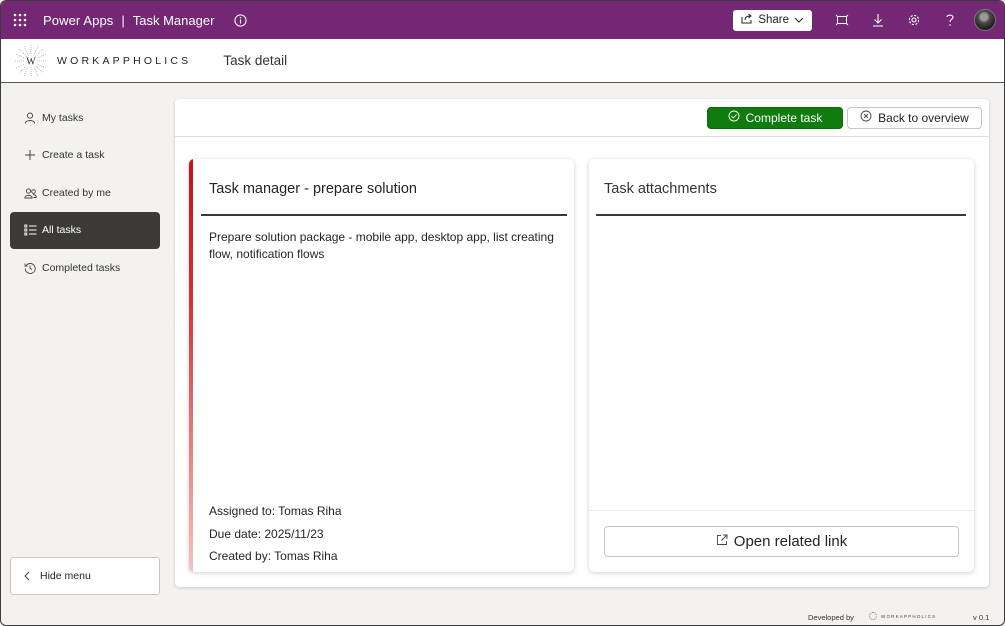 The height and width of the screenshot is (626, 1005). Describe the element at coordinates (266, 534) in the screenshot. I see `task-due-date: Due date: 2025/11/23` at that location.